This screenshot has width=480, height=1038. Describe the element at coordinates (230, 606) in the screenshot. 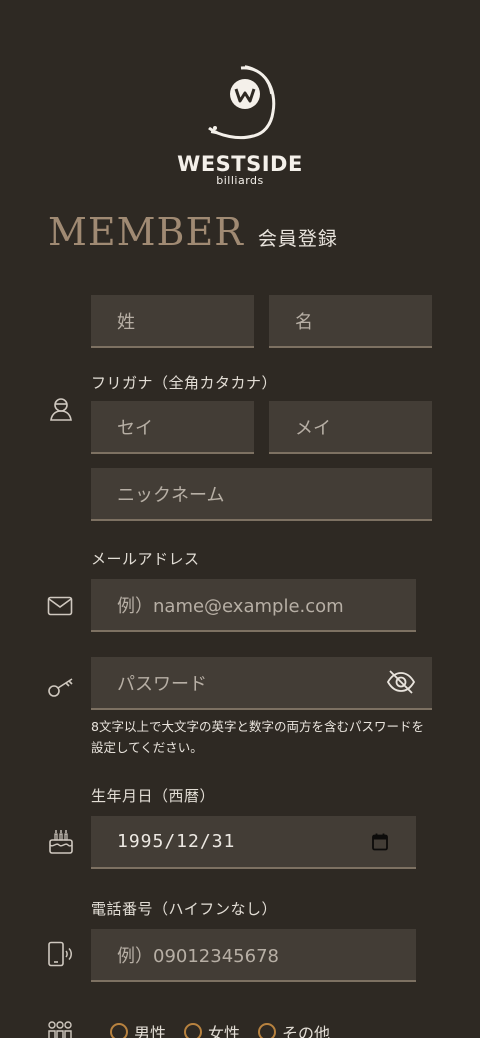

I see `email-placeholder: 例）name@example.com` at that location.